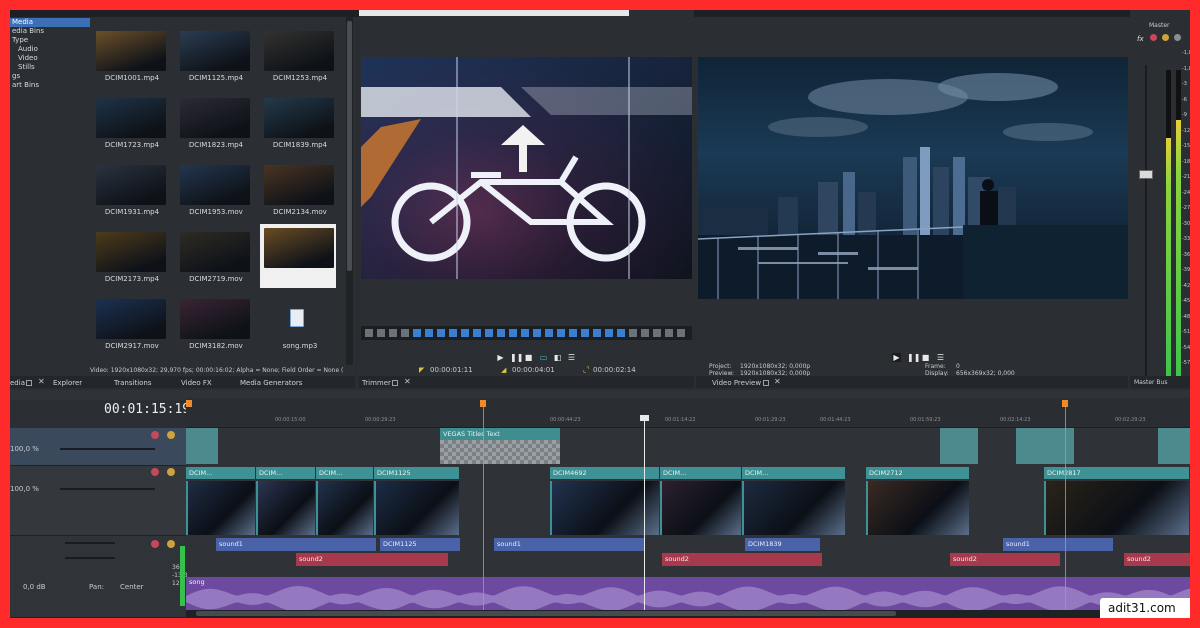 Image resolution: width=1200 pixels, height=628 pixels. Describe the element at coordinates (925, 357) in the screenshot. I see `preview-stop-button: ■` at that location.